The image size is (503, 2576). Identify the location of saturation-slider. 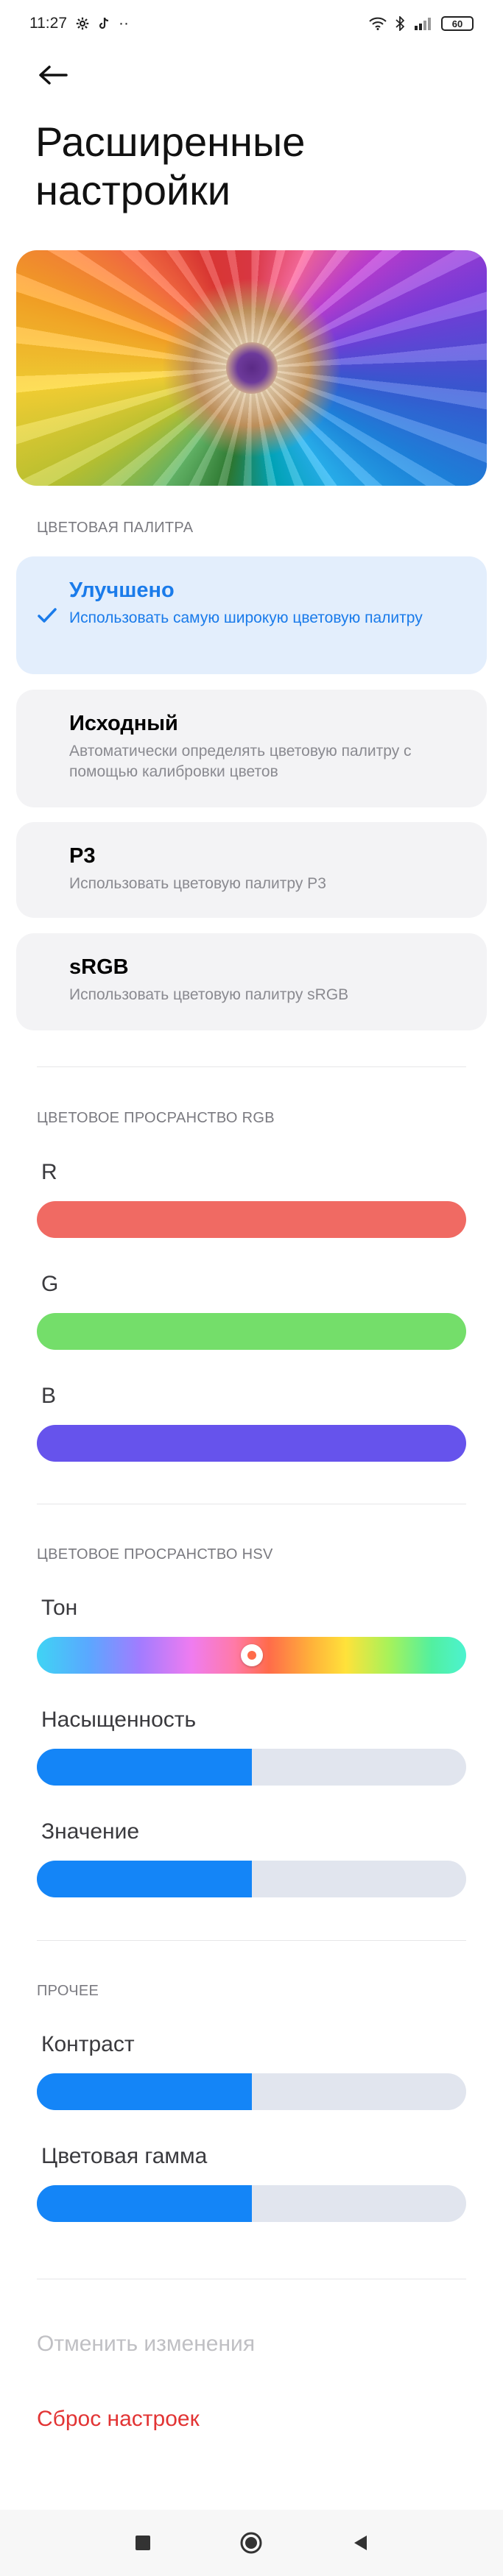
(251, 1767).